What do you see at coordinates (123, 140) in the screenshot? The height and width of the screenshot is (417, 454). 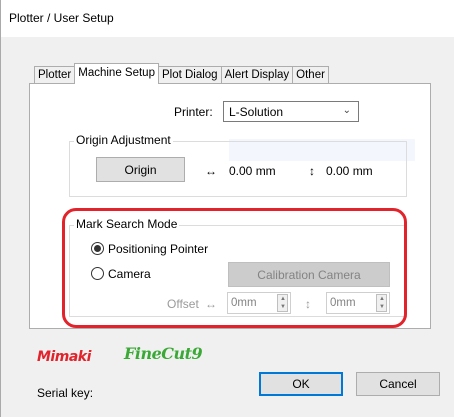 I see `origin-adjustment-legend: Origin Adjustment` at bounding box center [123, 140].